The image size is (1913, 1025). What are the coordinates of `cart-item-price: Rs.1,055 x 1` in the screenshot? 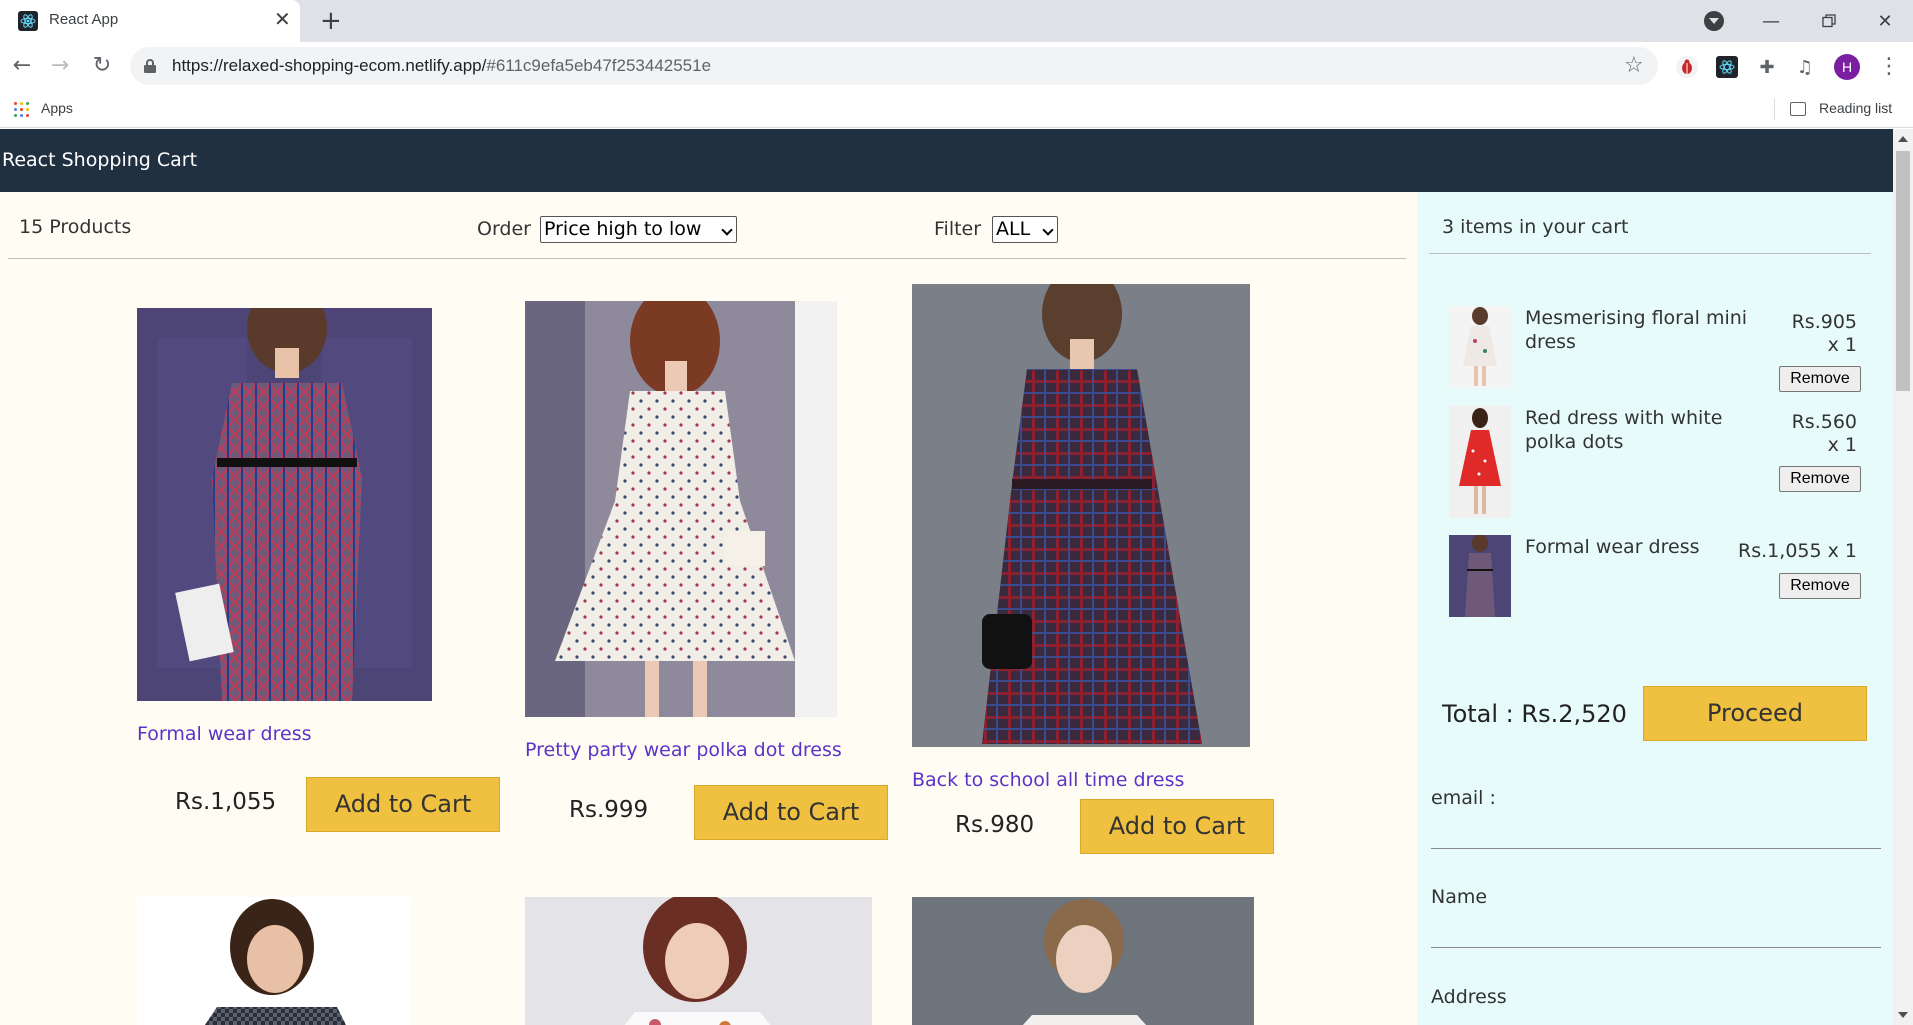 It's located at (1797, 551).